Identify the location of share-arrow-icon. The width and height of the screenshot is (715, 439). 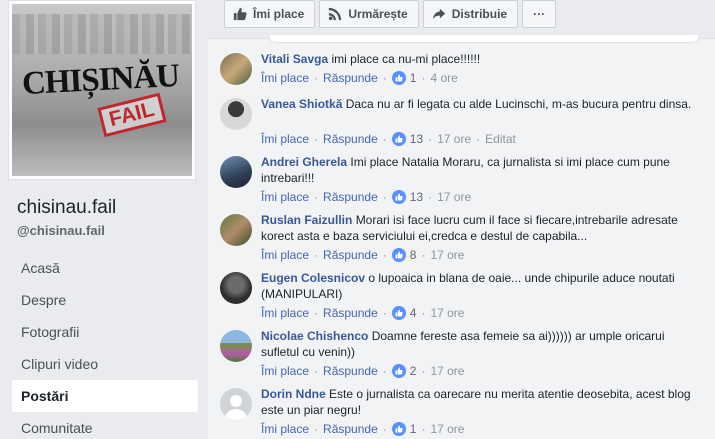
(438, 14).